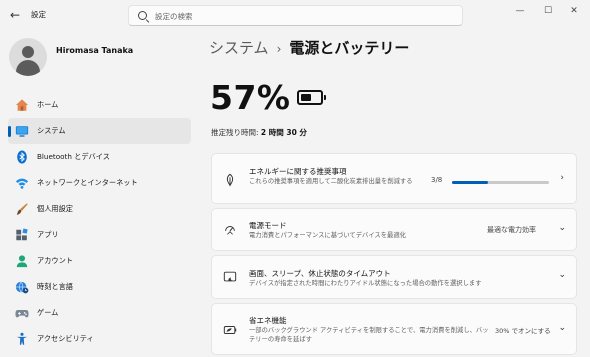 The image size is (590, 357). Describe the element at coordinates (470, 182) in the screenshot. I see `energy-progress-fill` at that location.